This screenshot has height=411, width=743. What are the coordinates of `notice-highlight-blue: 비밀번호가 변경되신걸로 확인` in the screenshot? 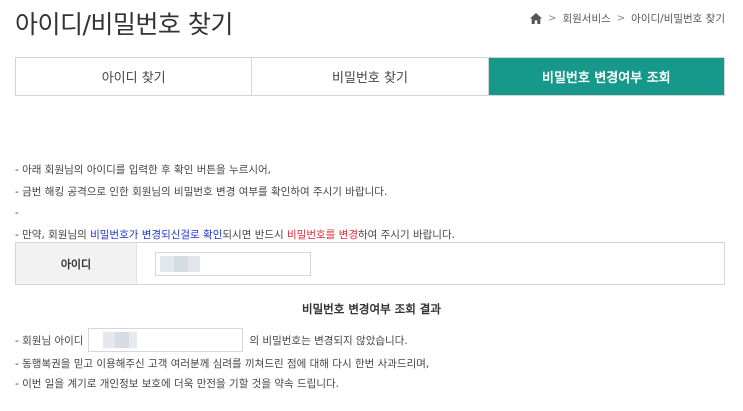 It's located at (156, 234).